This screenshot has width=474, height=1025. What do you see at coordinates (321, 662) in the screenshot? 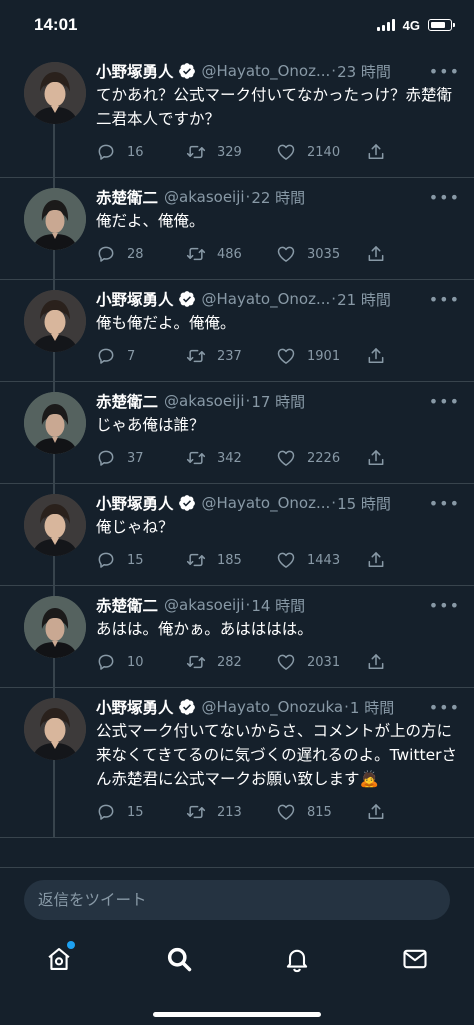
I see `like-button: 2031` at bounding box center [321, 662].